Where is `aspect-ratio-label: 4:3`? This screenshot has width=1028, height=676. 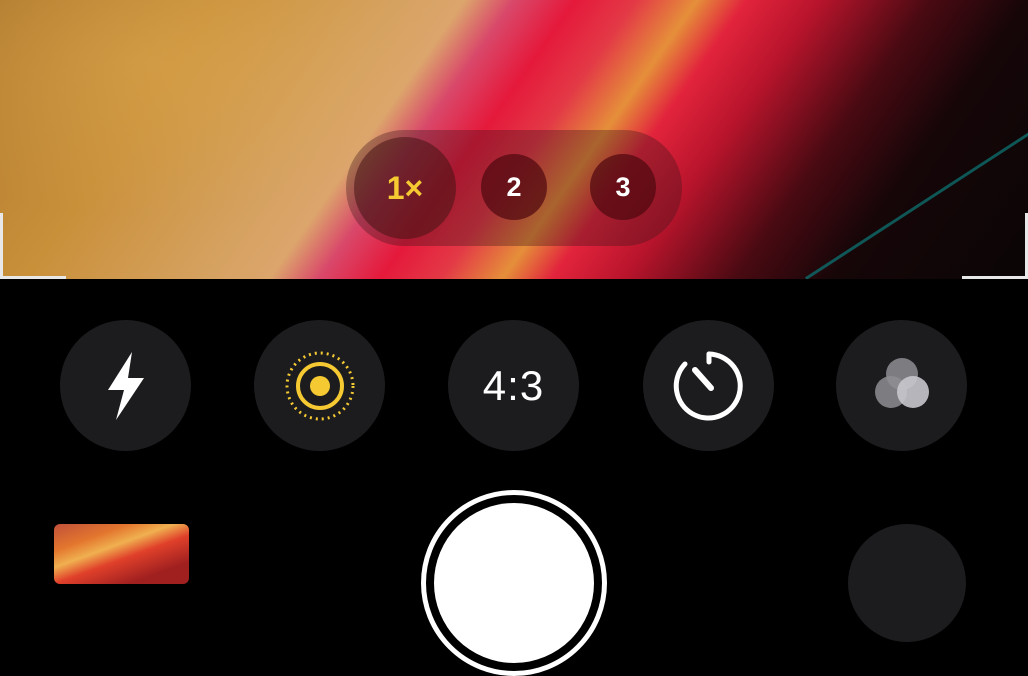
aspect-ratio-label: 4:3 is located at coordinates (513, 385).